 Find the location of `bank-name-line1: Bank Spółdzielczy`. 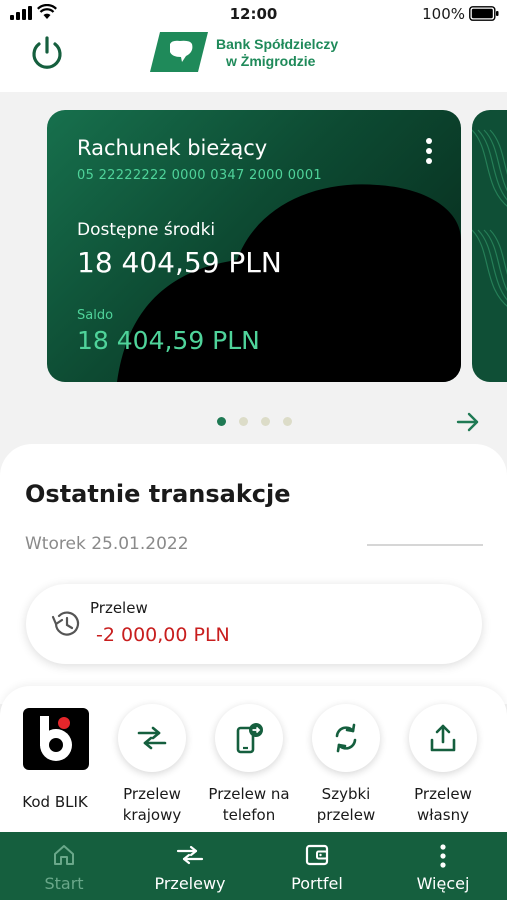

bank-name-line1: Bank Spółdzielczy is located at coordinates (277, 44).